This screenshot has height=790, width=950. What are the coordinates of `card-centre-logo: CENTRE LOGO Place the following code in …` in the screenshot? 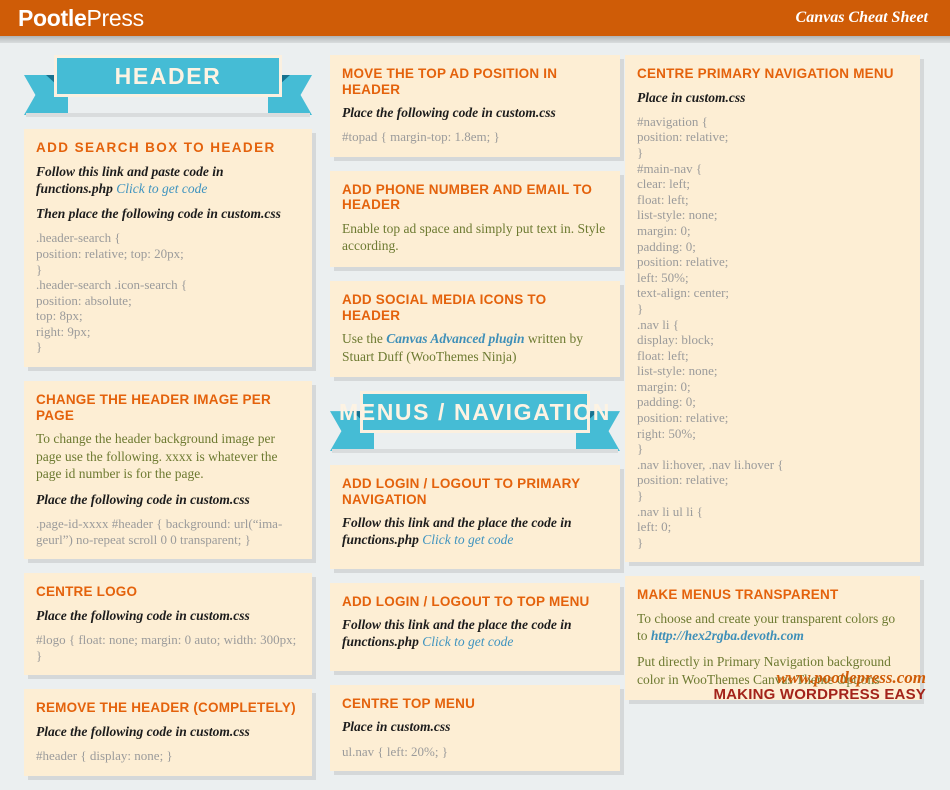 It's located at (168, 624).